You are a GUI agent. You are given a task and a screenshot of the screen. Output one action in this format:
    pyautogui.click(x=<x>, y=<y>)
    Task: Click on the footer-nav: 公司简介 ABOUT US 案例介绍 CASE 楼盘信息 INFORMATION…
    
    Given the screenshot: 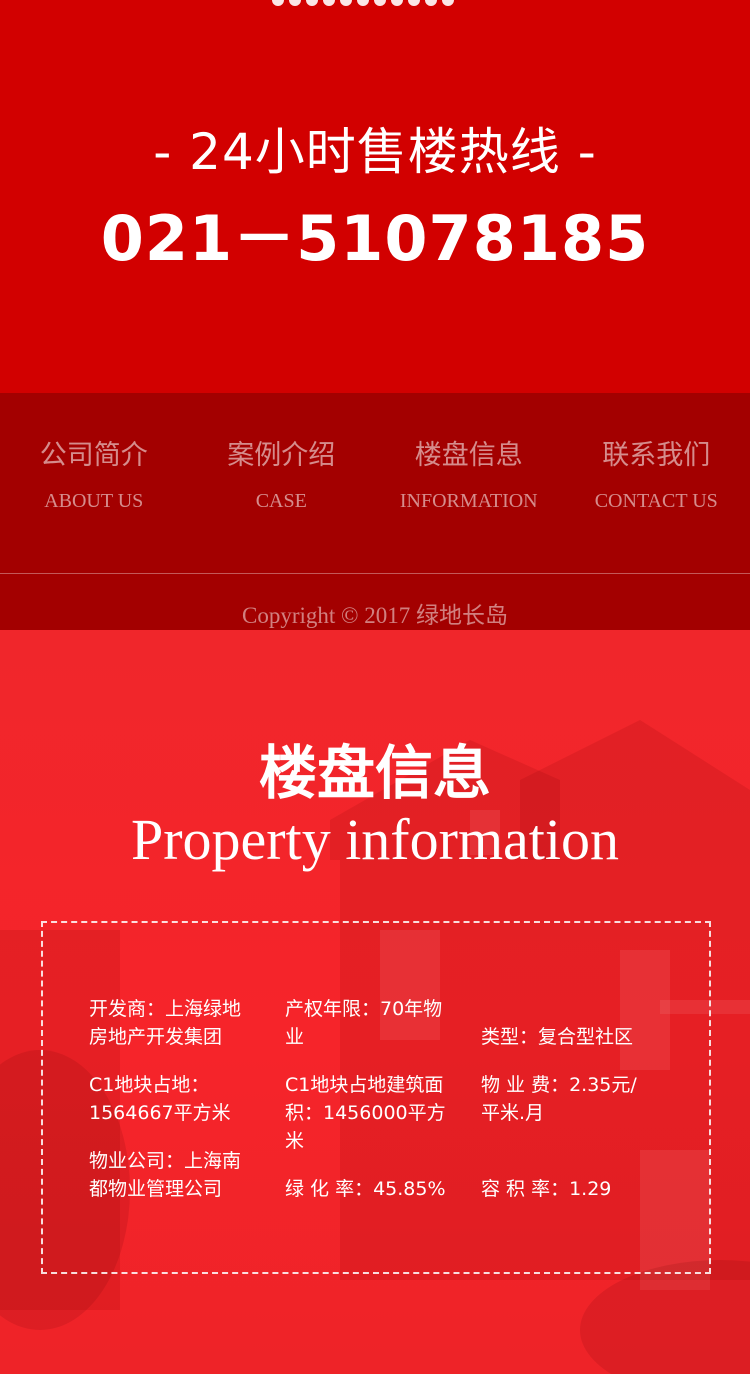 What is the action you would take?
    pyautogui.click(x=375, y=483)
    